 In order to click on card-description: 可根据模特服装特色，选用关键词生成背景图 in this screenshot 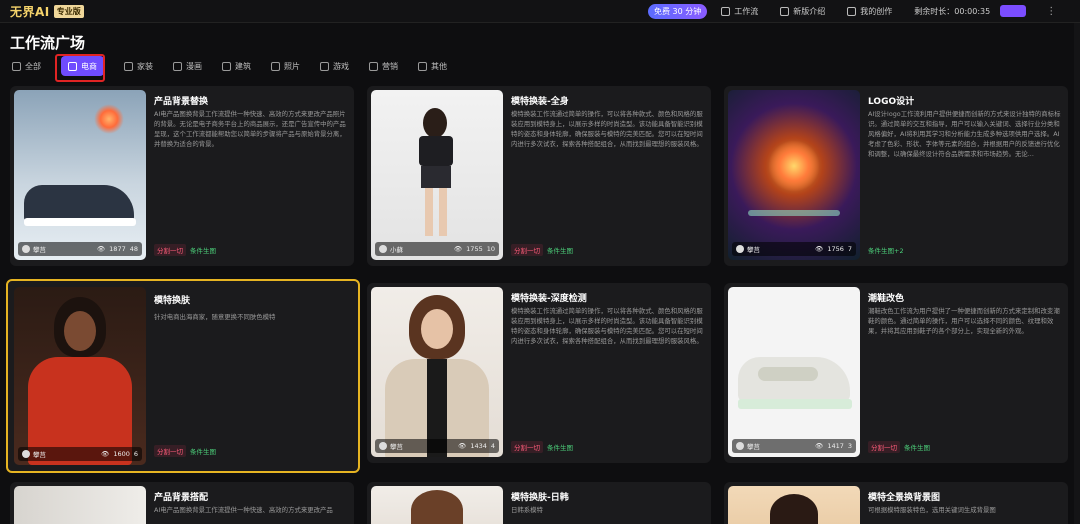, I will do `click(932, 510)`.